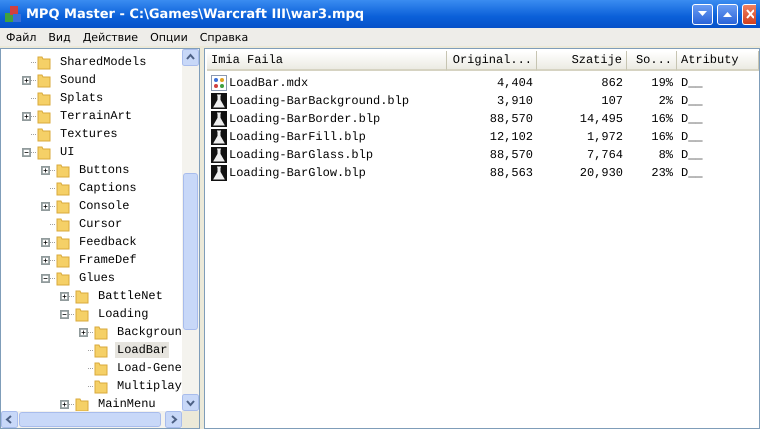 The image size is (760, 429). I want to click on tree-item: Load-Gene, so click(148, 368).